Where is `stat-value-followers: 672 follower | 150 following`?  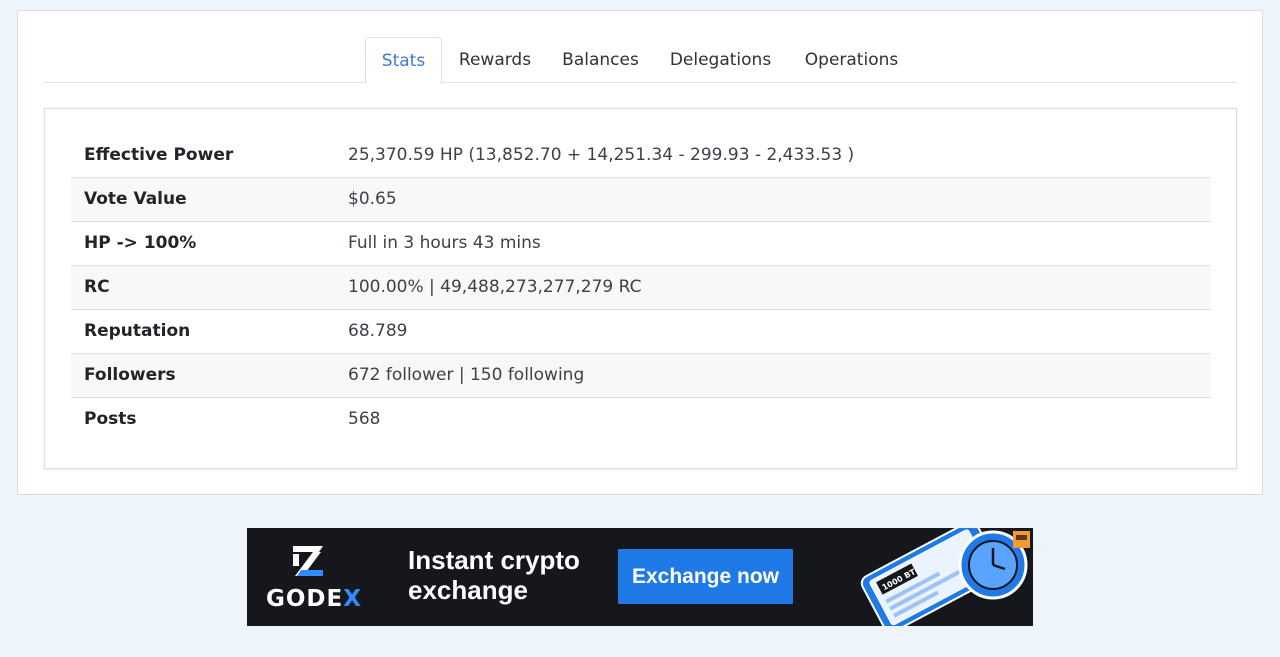 stat-value-followers: 672 follower | 150 following is located at coordinates (779, 374).